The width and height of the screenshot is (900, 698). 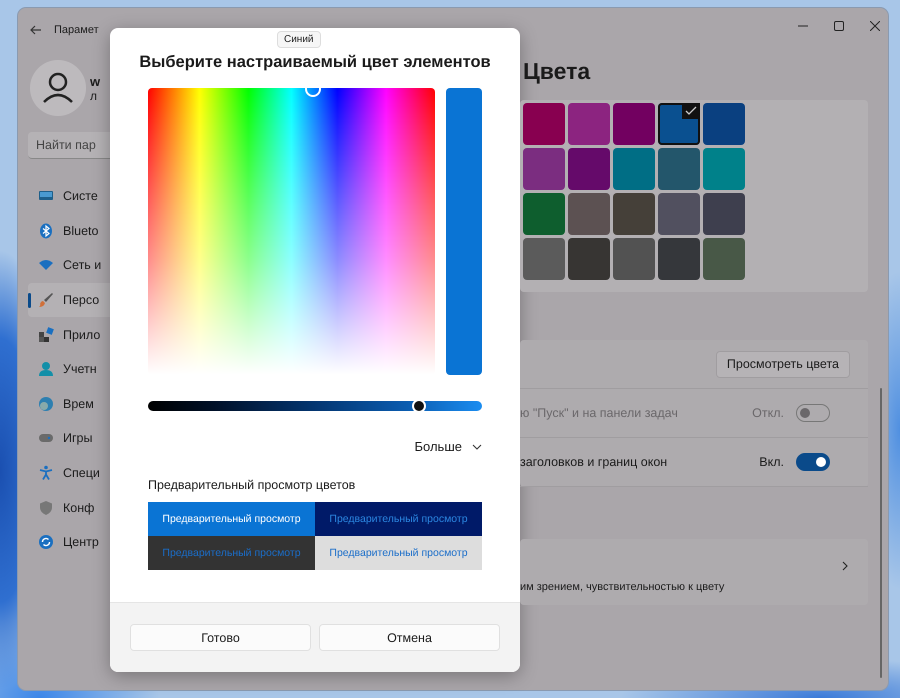 What do you see at coordinates (599, 413) in the screenshot?
I see `setting-label: ю "Пуск" и на панели задач` at bounding box center [599, 413].